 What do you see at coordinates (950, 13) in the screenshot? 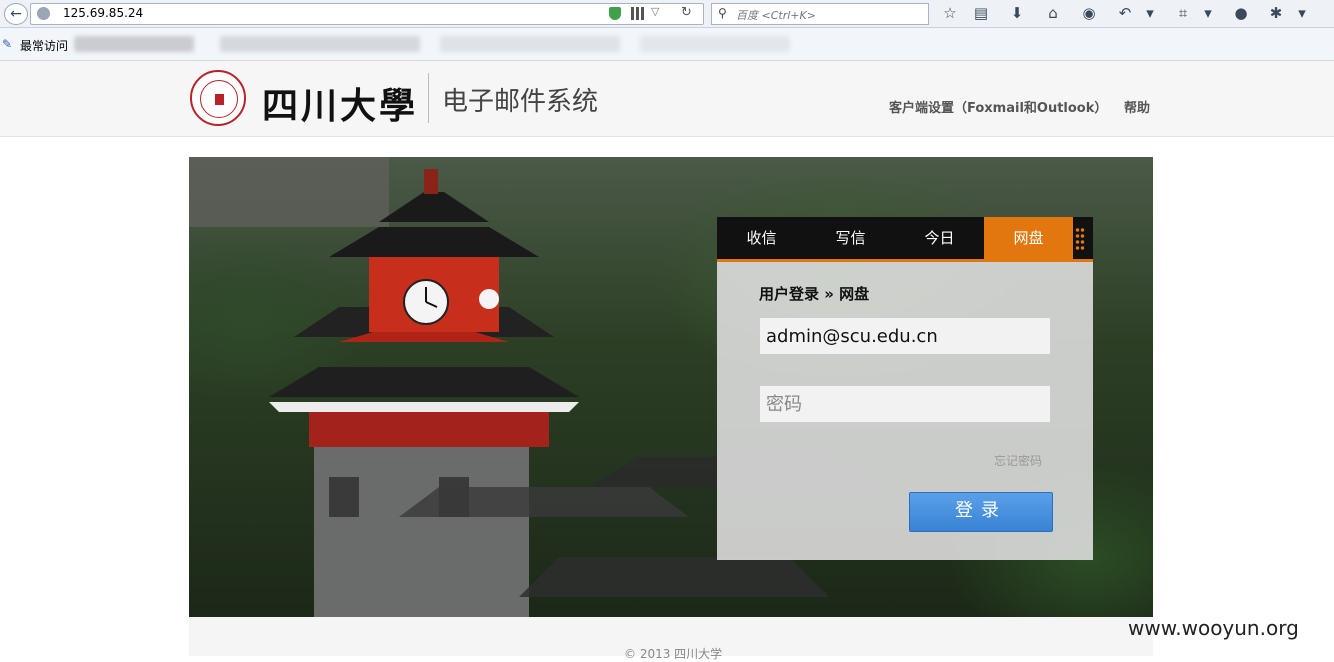
I see `star-icon: ☆` at bounding box center [950, 13].